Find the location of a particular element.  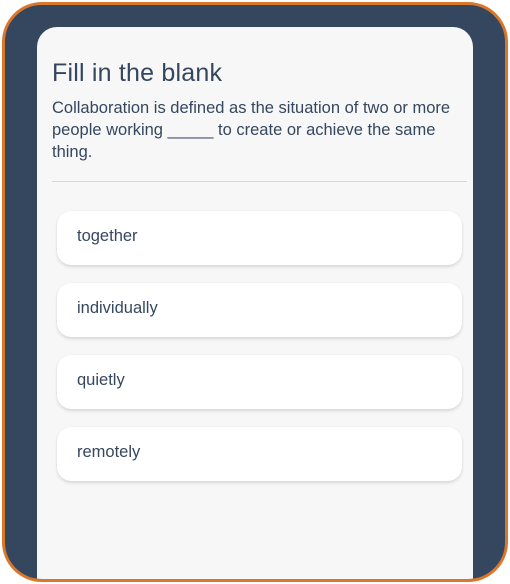

option-label: quietly is located at coordinates (101, 380).